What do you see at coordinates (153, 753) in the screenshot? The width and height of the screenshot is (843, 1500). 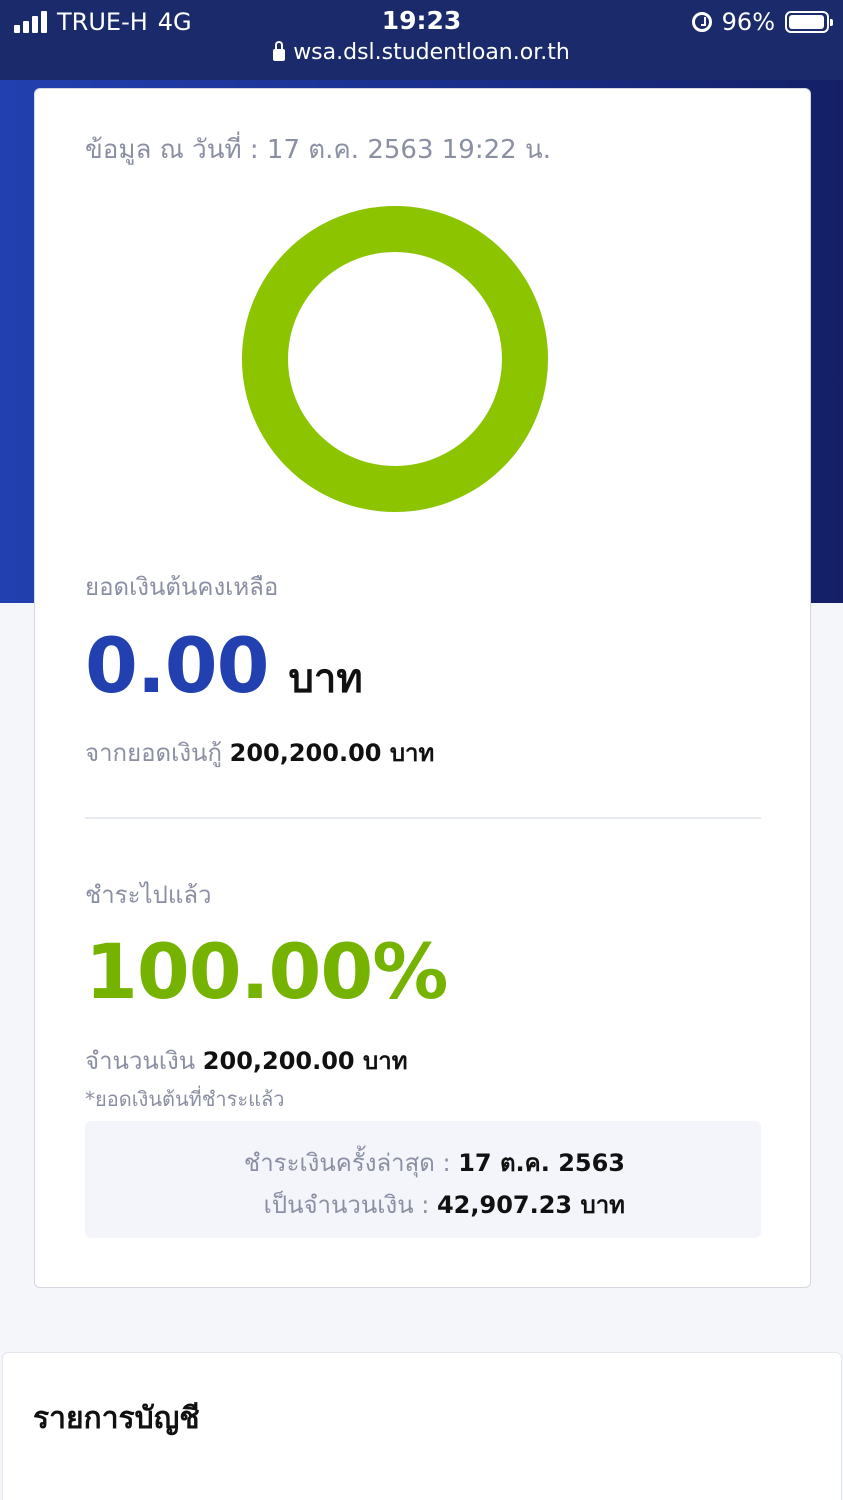 I see `loan-total-label: จากยอดเงินกู้` at bounding box center [153, 753].